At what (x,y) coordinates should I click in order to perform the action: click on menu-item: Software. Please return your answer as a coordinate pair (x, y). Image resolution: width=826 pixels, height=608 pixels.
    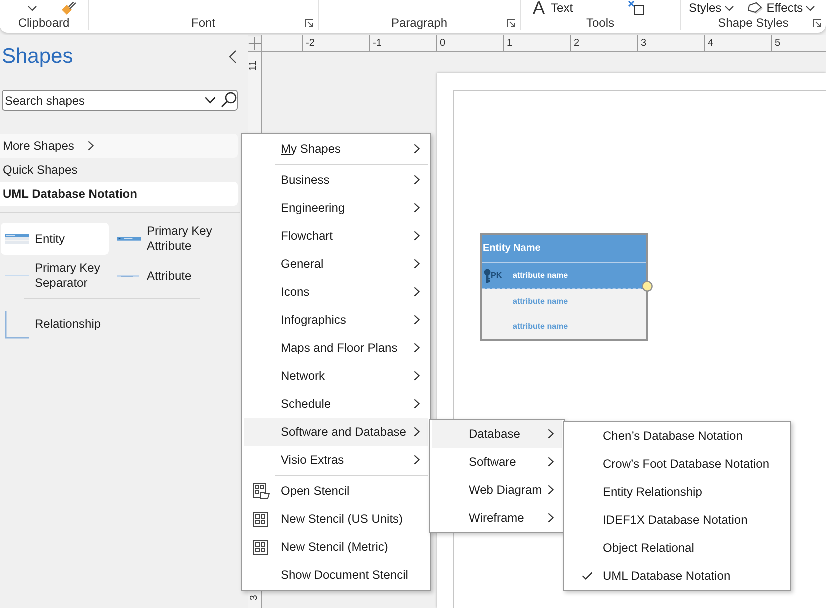
    Looking at the image, I should click on (497, 462).